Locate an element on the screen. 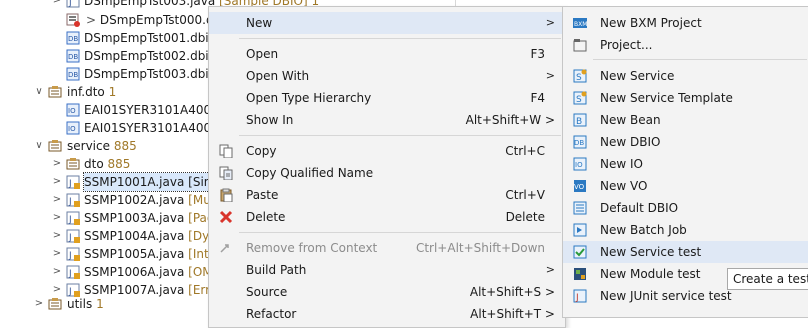  submenu-item-new-dbio: DB New DBIO is located at coordinates (685, 142).